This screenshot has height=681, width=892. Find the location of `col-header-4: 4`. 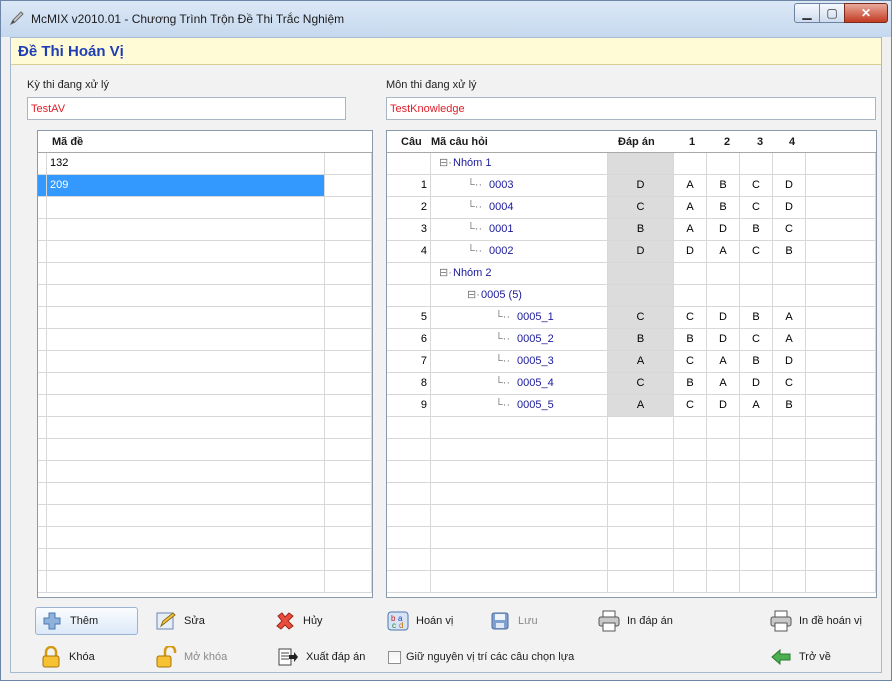

col-header-4: 4 is located at coordinates (792, 142).